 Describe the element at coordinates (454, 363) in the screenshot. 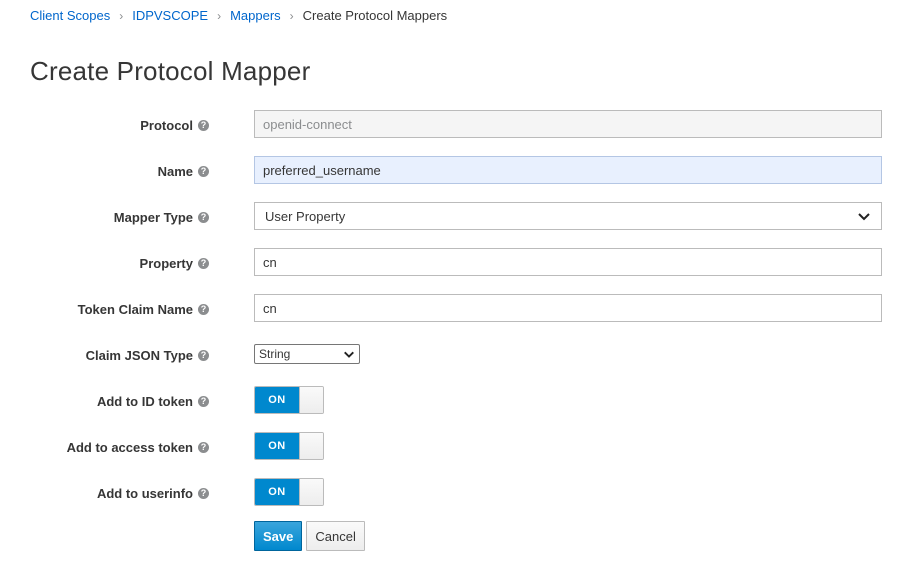

I see `claim-json-type-row: Claim JSON Type ? String` at that location.